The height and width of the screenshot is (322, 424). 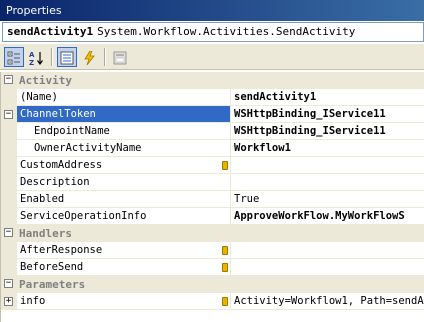 What do you see at coordinates (212, 284) in the screenshot?
I see `category-parameters: − Parameters` at bounding box center [212, 284].